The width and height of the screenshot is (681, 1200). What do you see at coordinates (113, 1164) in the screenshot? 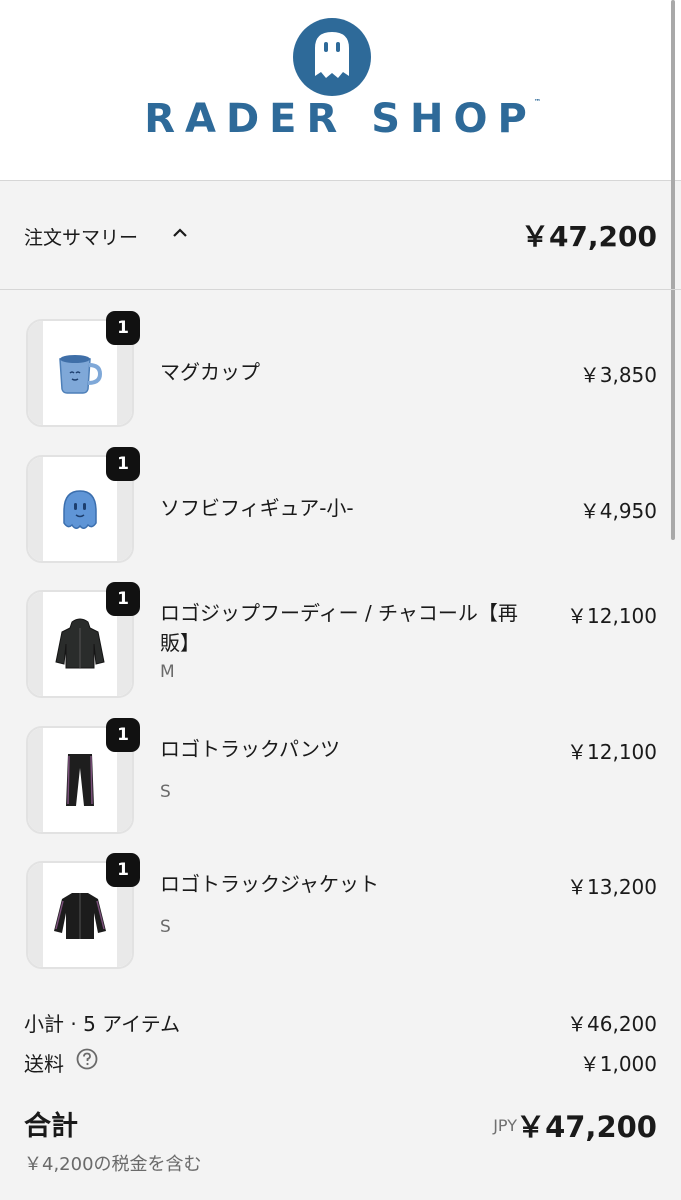
I see `tax-note: ￥4,200の税金を含む` at bounding box center [113, 1164].